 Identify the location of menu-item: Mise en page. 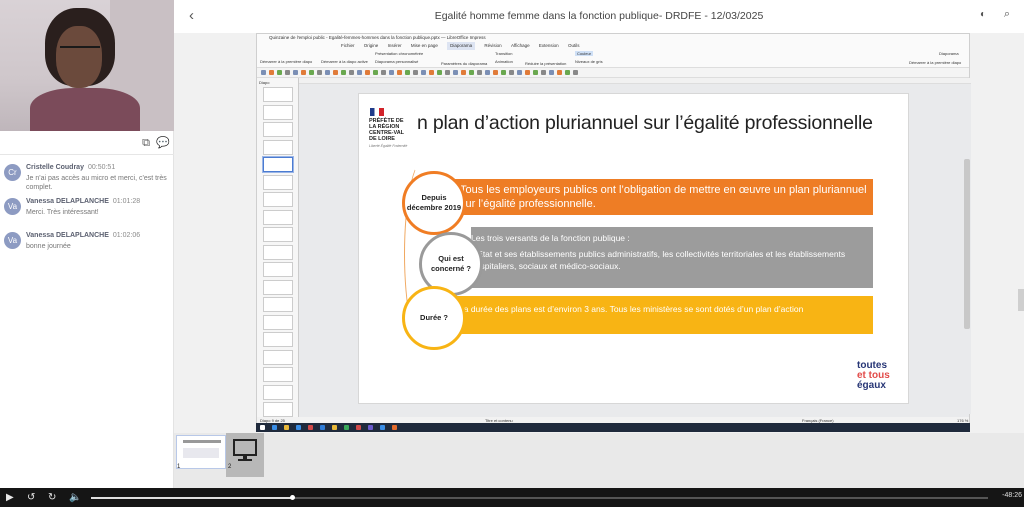
(424, 46).